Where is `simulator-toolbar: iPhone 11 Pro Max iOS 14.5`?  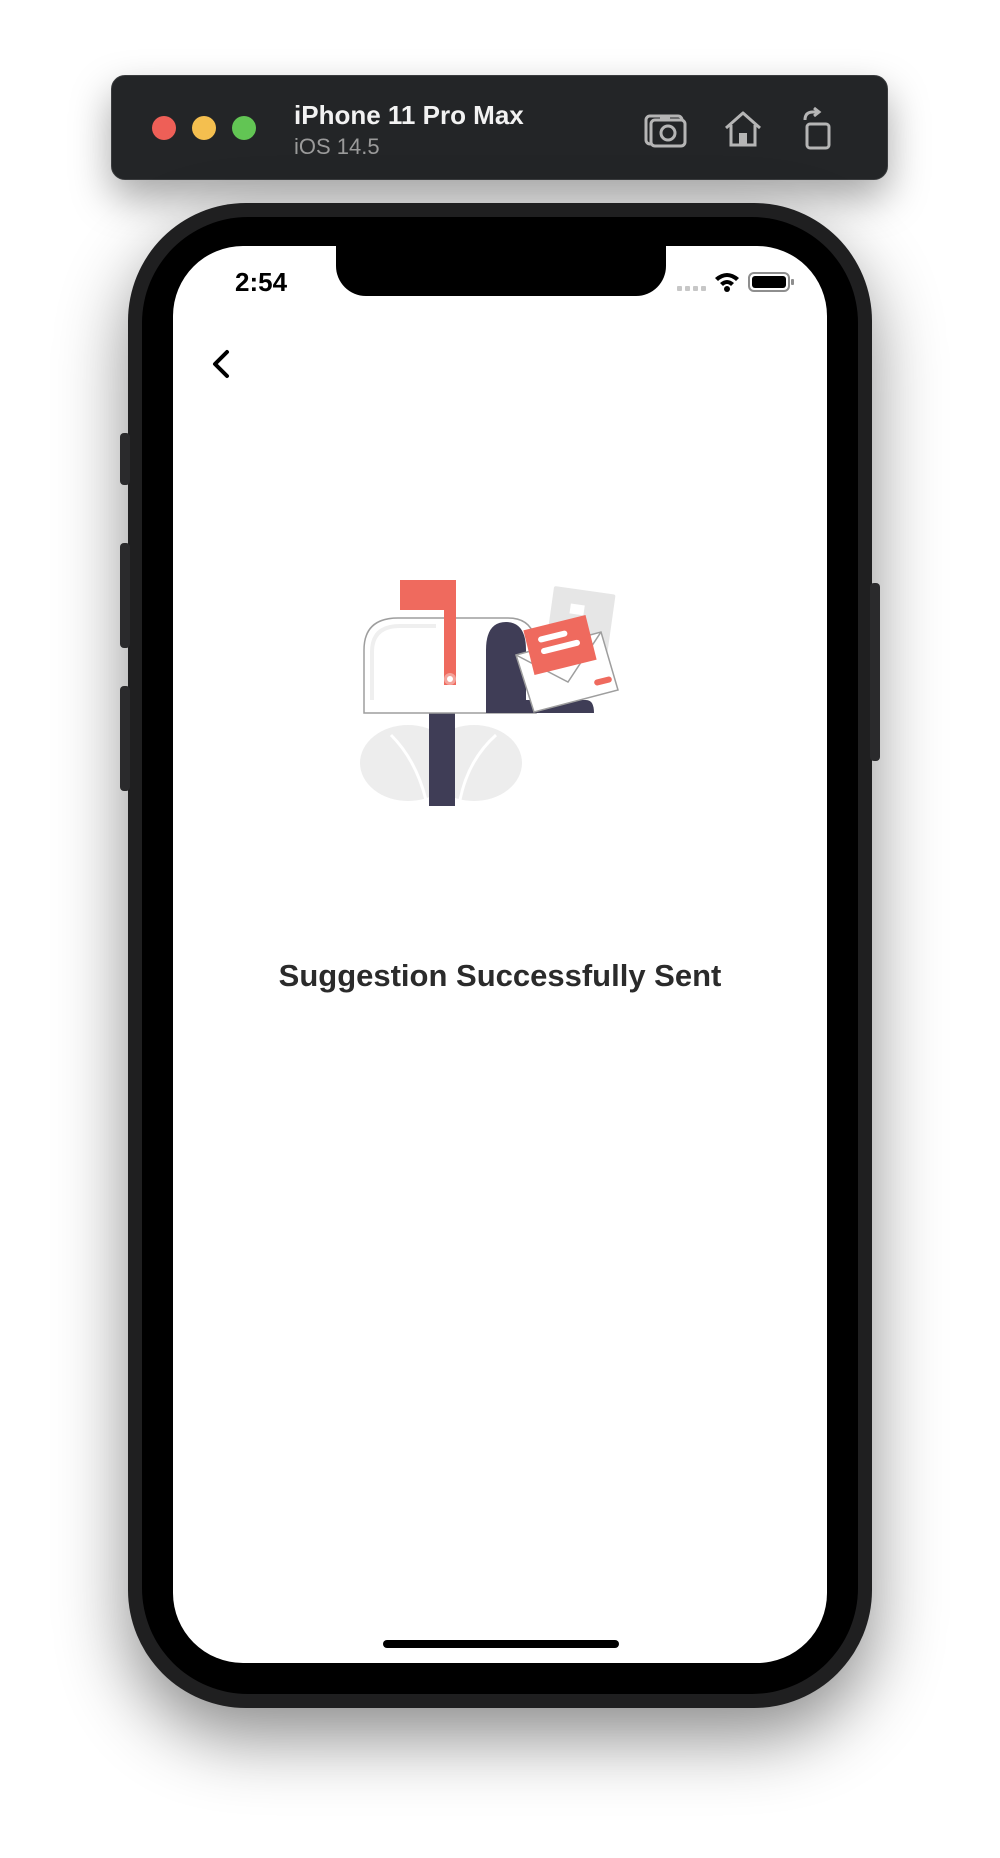 simulator-toolbar: iPhone 11 Pro Max iOS 14.5 is located at coordinates (499, 127).